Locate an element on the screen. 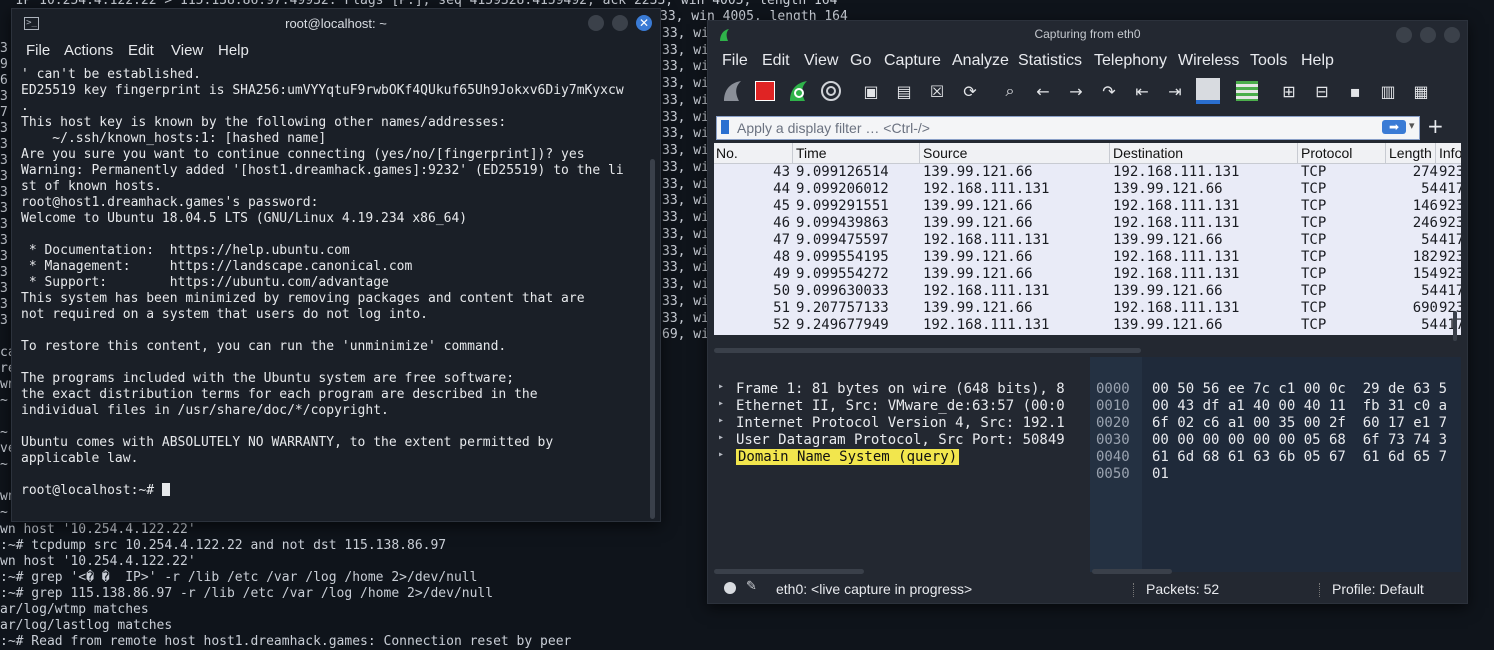 The width and height of the screenshot is (1494, 650). ws-minimize-button is located at coordinates (1404, 35).